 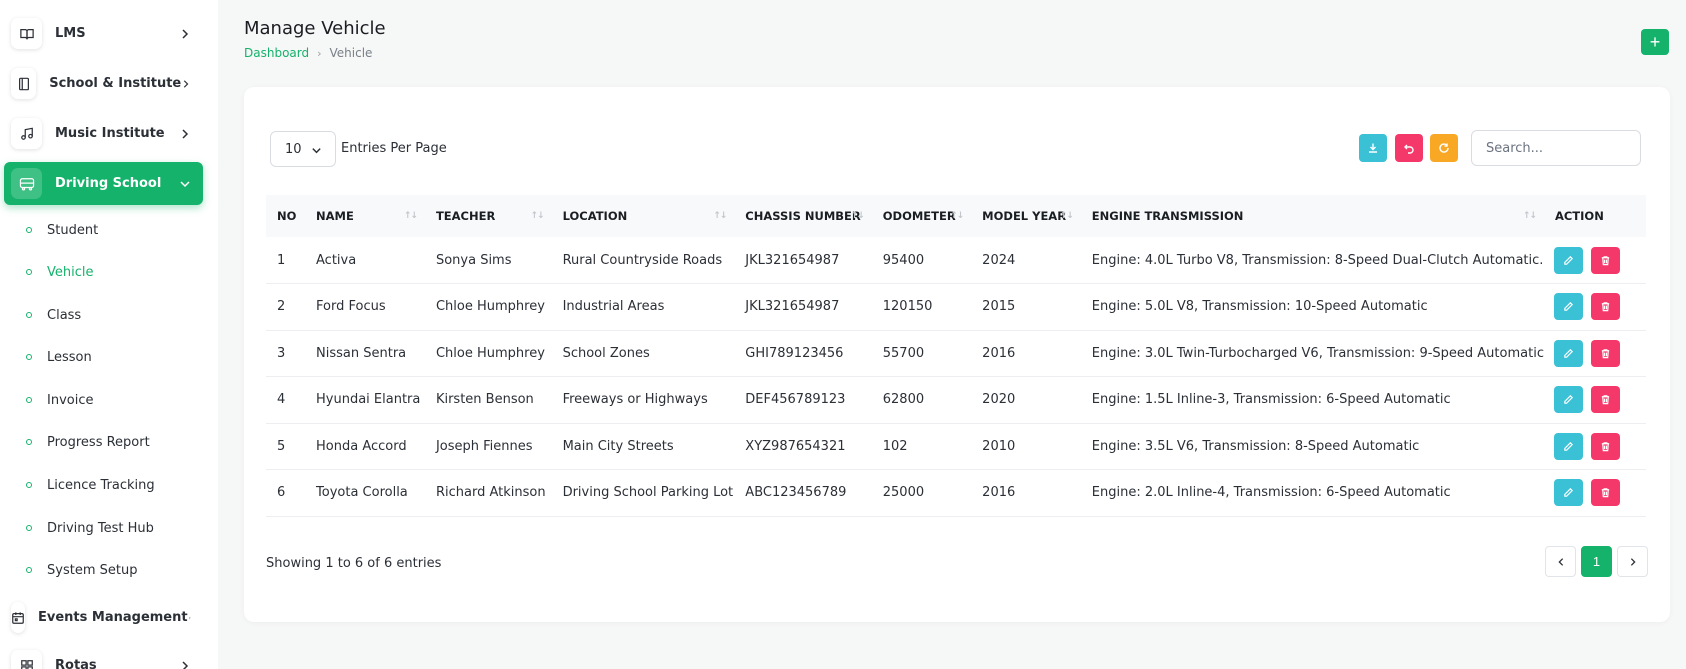 What do you see at coordinates (293, 149) in the screenshot?
I see `entries-value: 10` at bounding box center [293, 149].